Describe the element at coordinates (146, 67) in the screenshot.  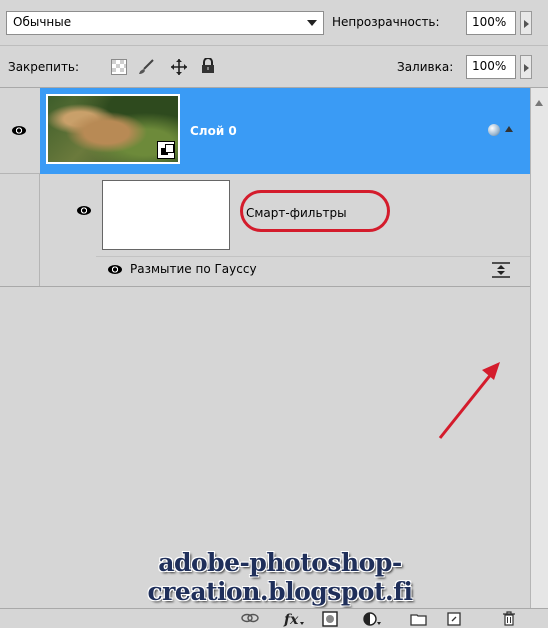
I see `brush-icon` at that location.